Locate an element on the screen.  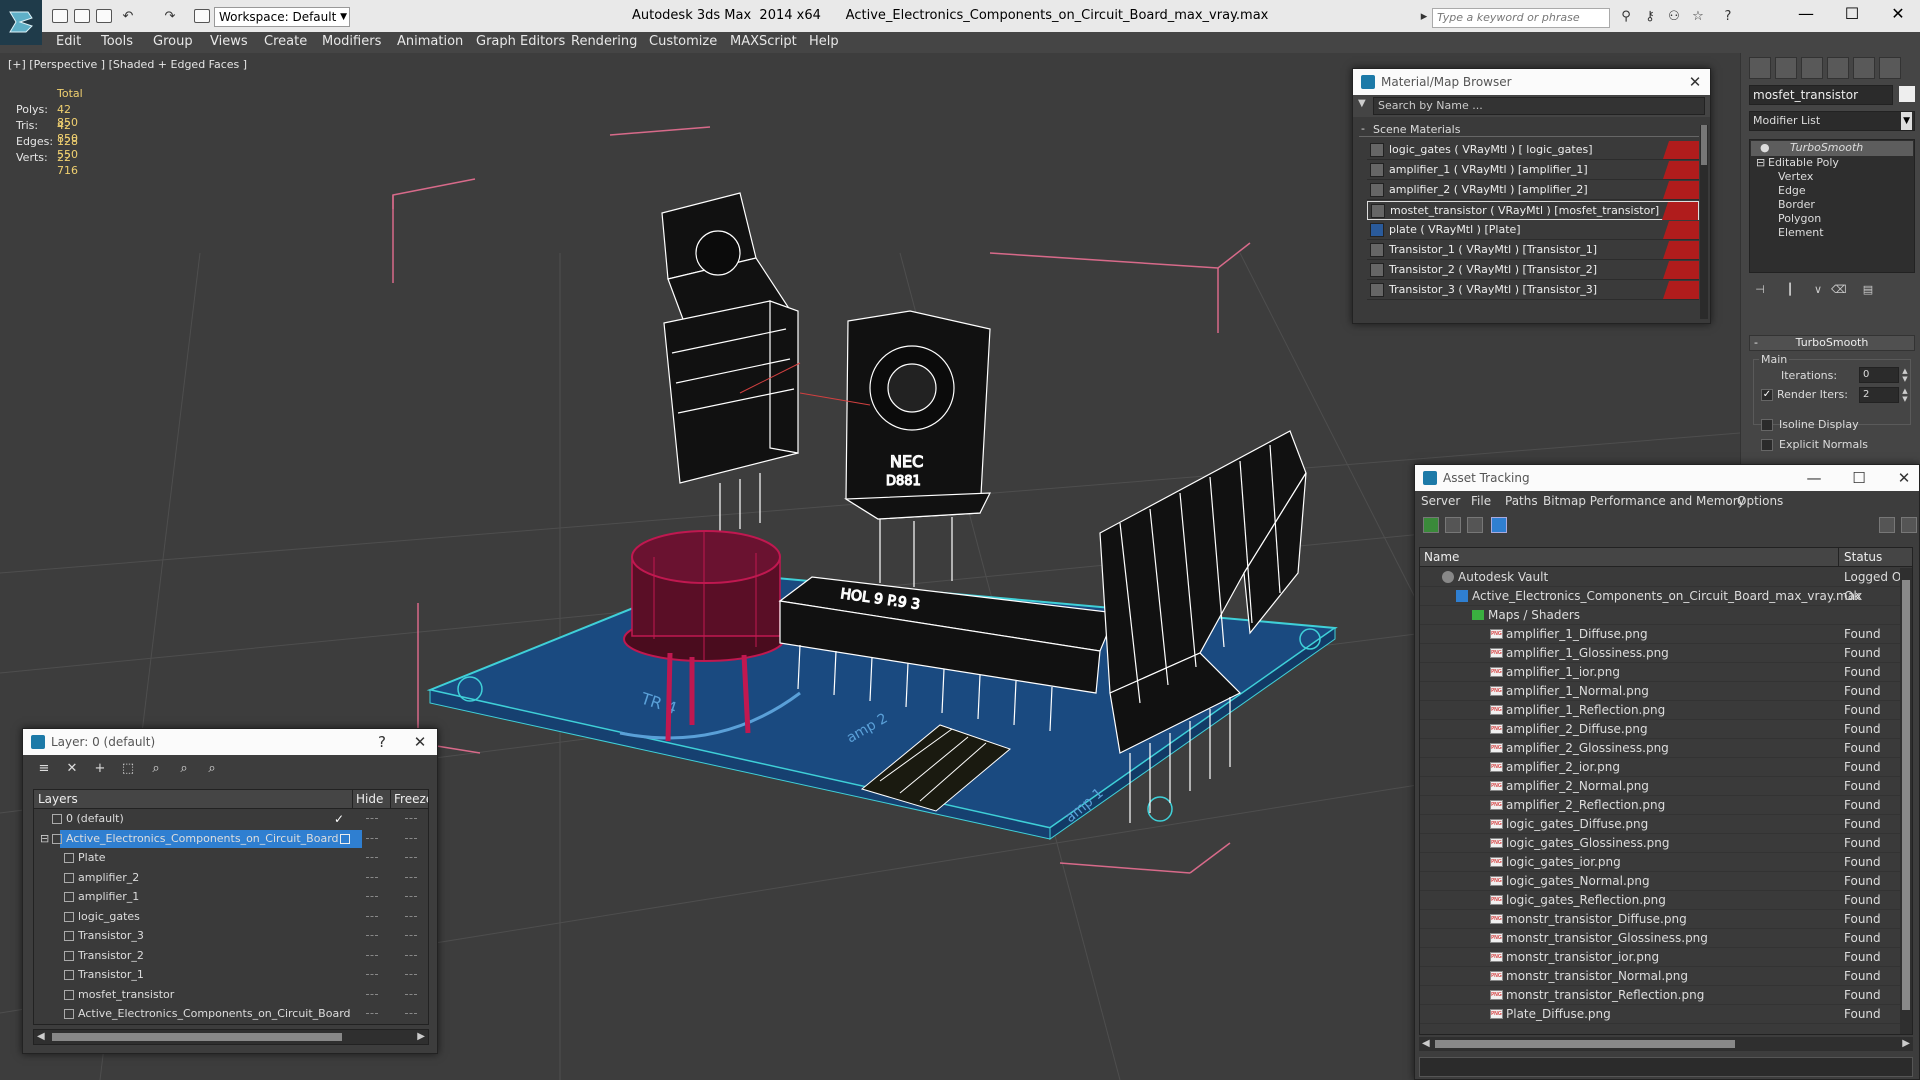
delete-layer-icon: ✕ is located at coordinates (72, 769).